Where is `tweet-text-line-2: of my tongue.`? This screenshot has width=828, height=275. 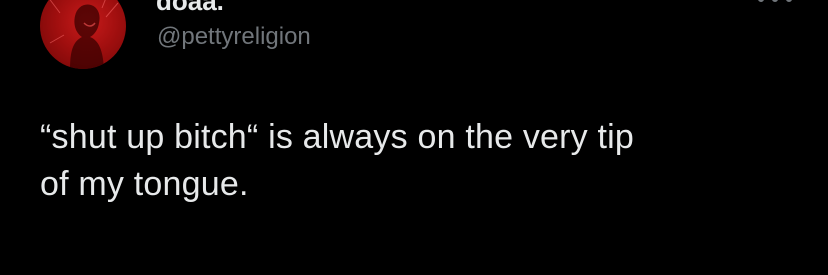 tweet-text-line-2: of my tongue. is located at coordinates (144, 184).